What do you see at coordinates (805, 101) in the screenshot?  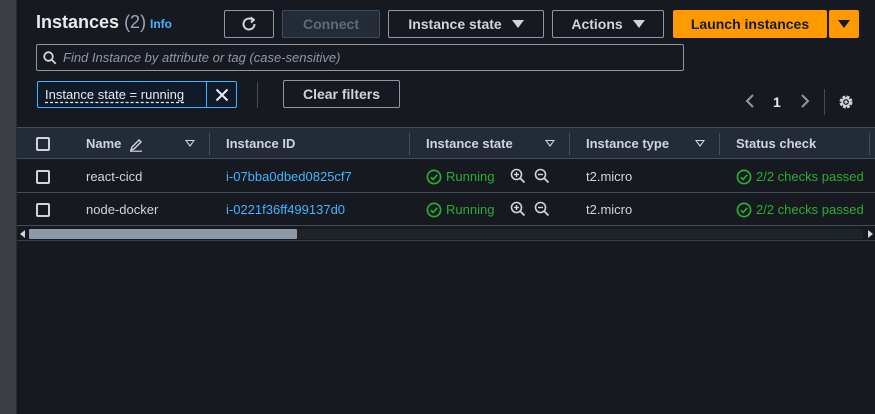 I see `chevron-right-icon` at bounding box center [805, 101].